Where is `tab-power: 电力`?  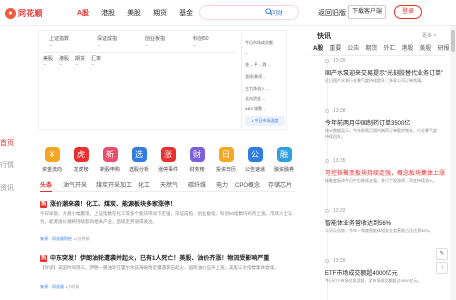 tab-power: 电力 is located at coordinates (222, 184).